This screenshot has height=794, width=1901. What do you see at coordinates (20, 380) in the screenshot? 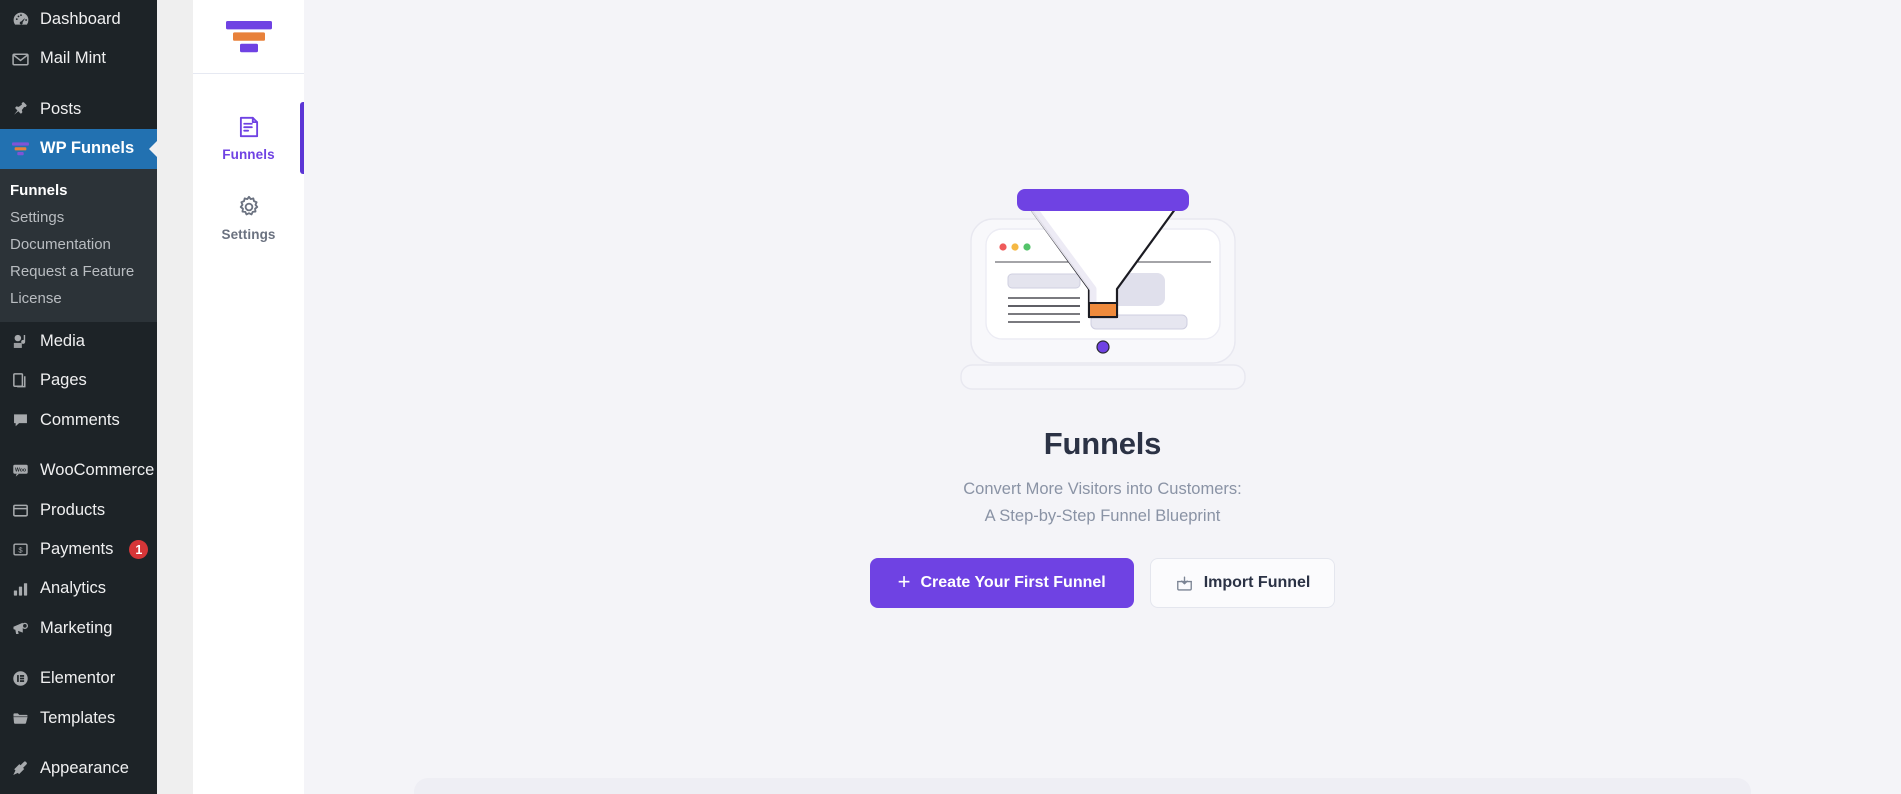
I see `pages-icon` at bounding box center [20, 380].